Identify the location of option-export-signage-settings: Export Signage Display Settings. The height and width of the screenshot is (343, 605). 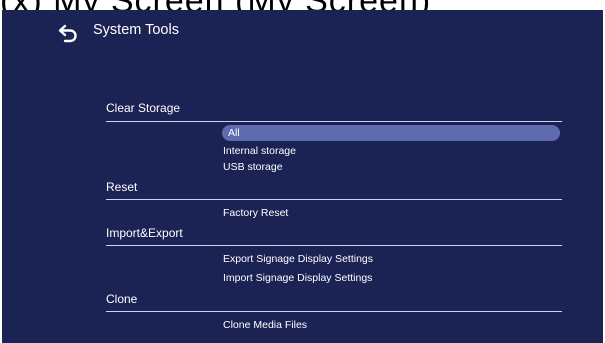
(298, 259).